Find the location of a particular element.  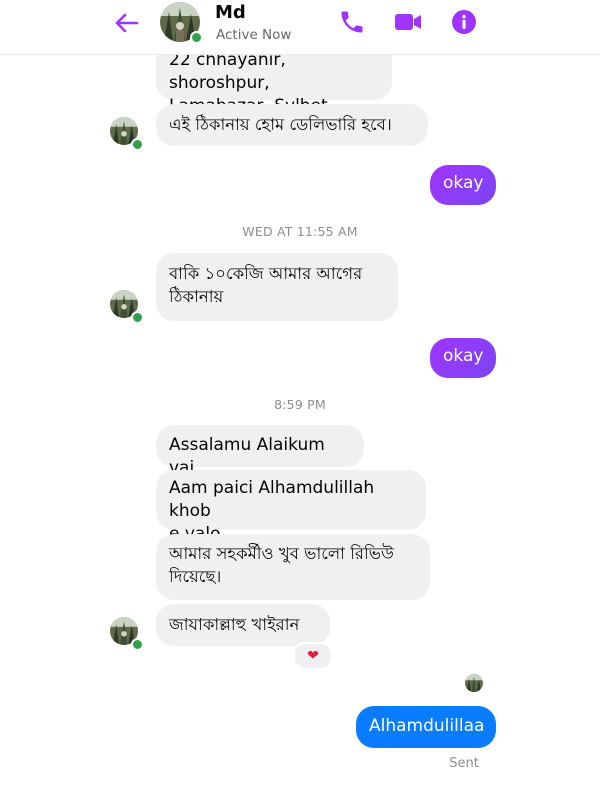

heart-icon: ❤ is located at coordinates (313, 656).